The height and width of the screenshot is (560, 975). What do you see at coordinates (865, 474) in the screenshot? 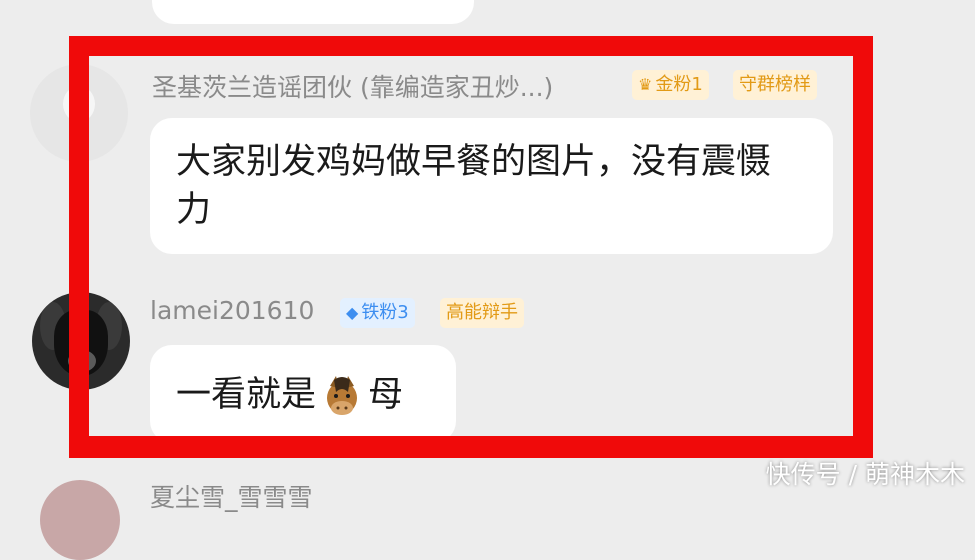
I see `watermark: 快传号 / 萌神木木` at bounding box center [865, 474].